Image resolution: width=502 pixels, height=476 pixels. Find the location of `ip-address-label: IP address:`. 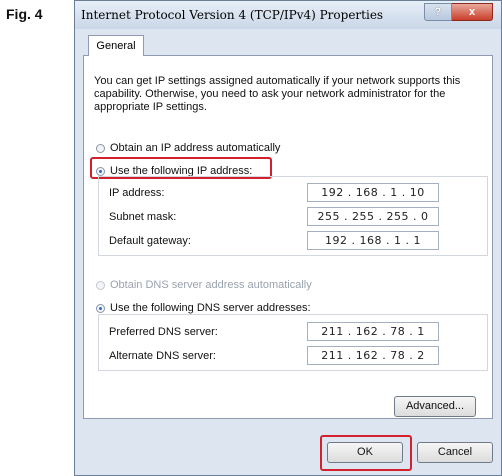

ip-address-label: IP address: is located at coordinates (137, 193).